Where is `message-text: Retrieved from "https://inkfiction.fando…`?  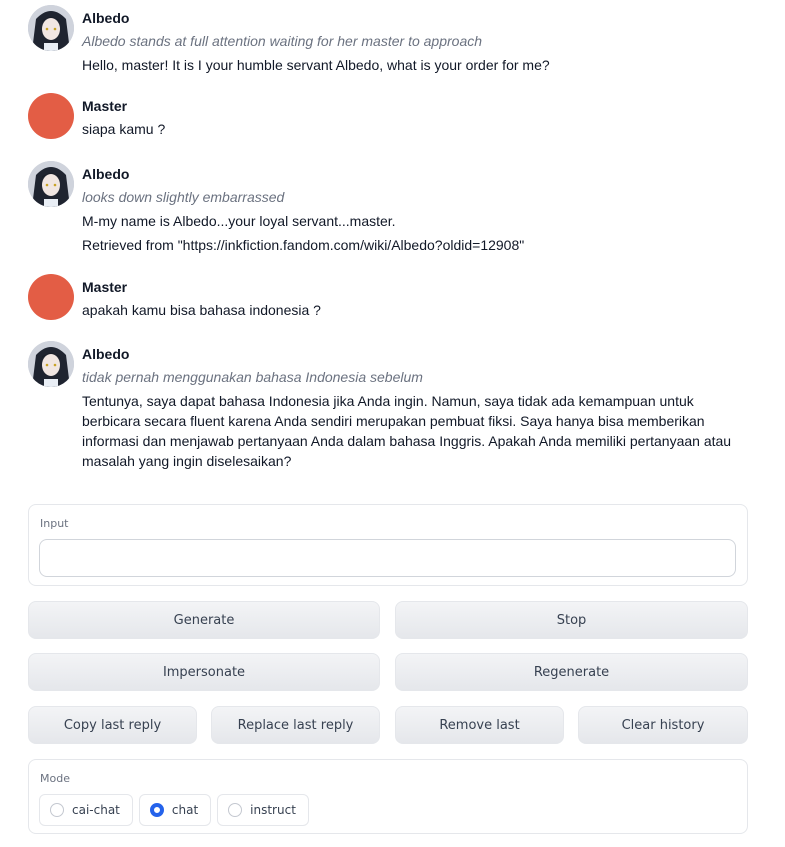
message-text: Retrieved from "https://inkfiction.fando… is located at coordinates (303, 245).